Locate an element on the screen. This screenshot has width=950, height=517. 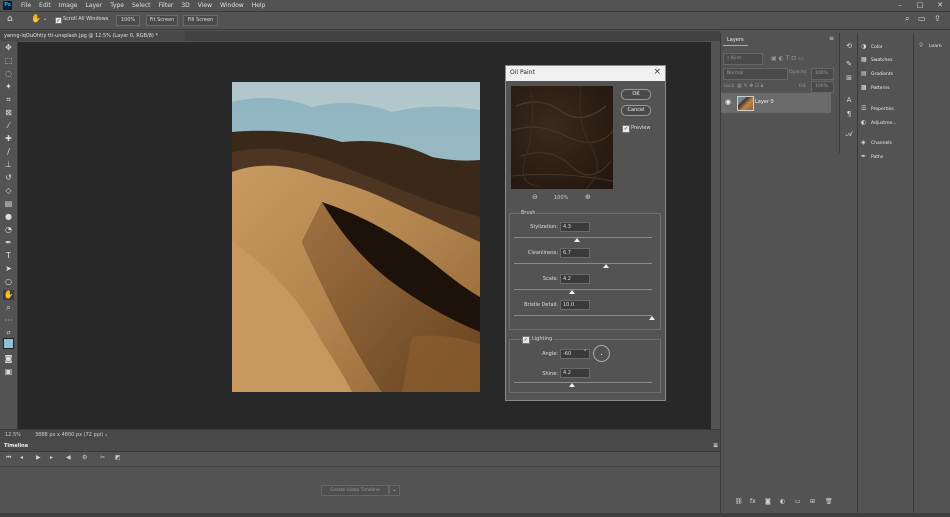
cleanliness-slider-track is located at coordinates (583, 263).